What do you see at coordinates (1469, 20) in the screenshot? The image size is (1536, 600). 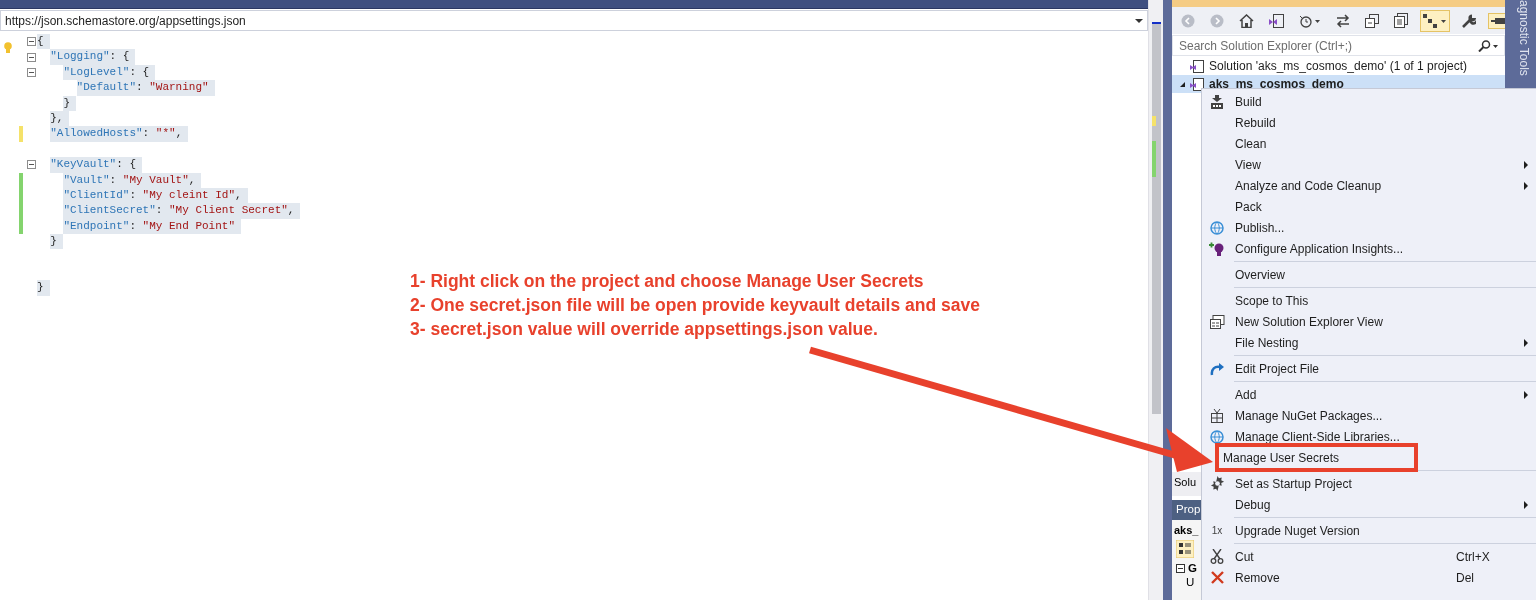 I see `wrench-icon` at bounding box center [1469, 20].